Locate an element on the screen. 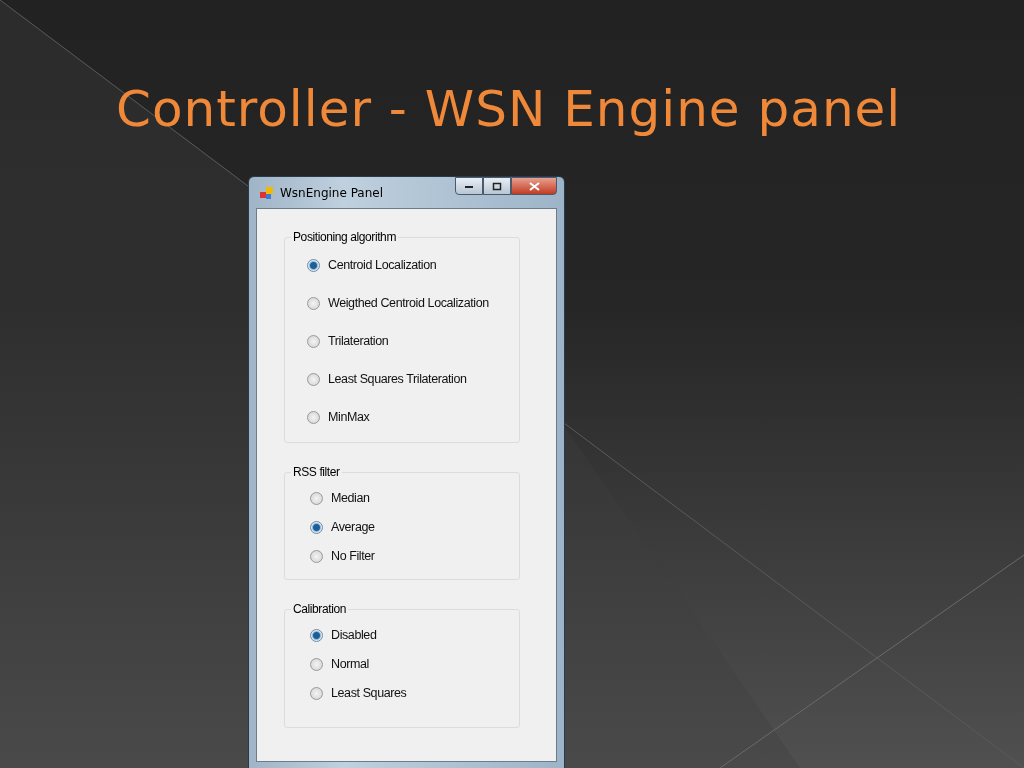 This screenshot has height=768, width=1024. radio-label: Average is located at coordinates (353, 527).